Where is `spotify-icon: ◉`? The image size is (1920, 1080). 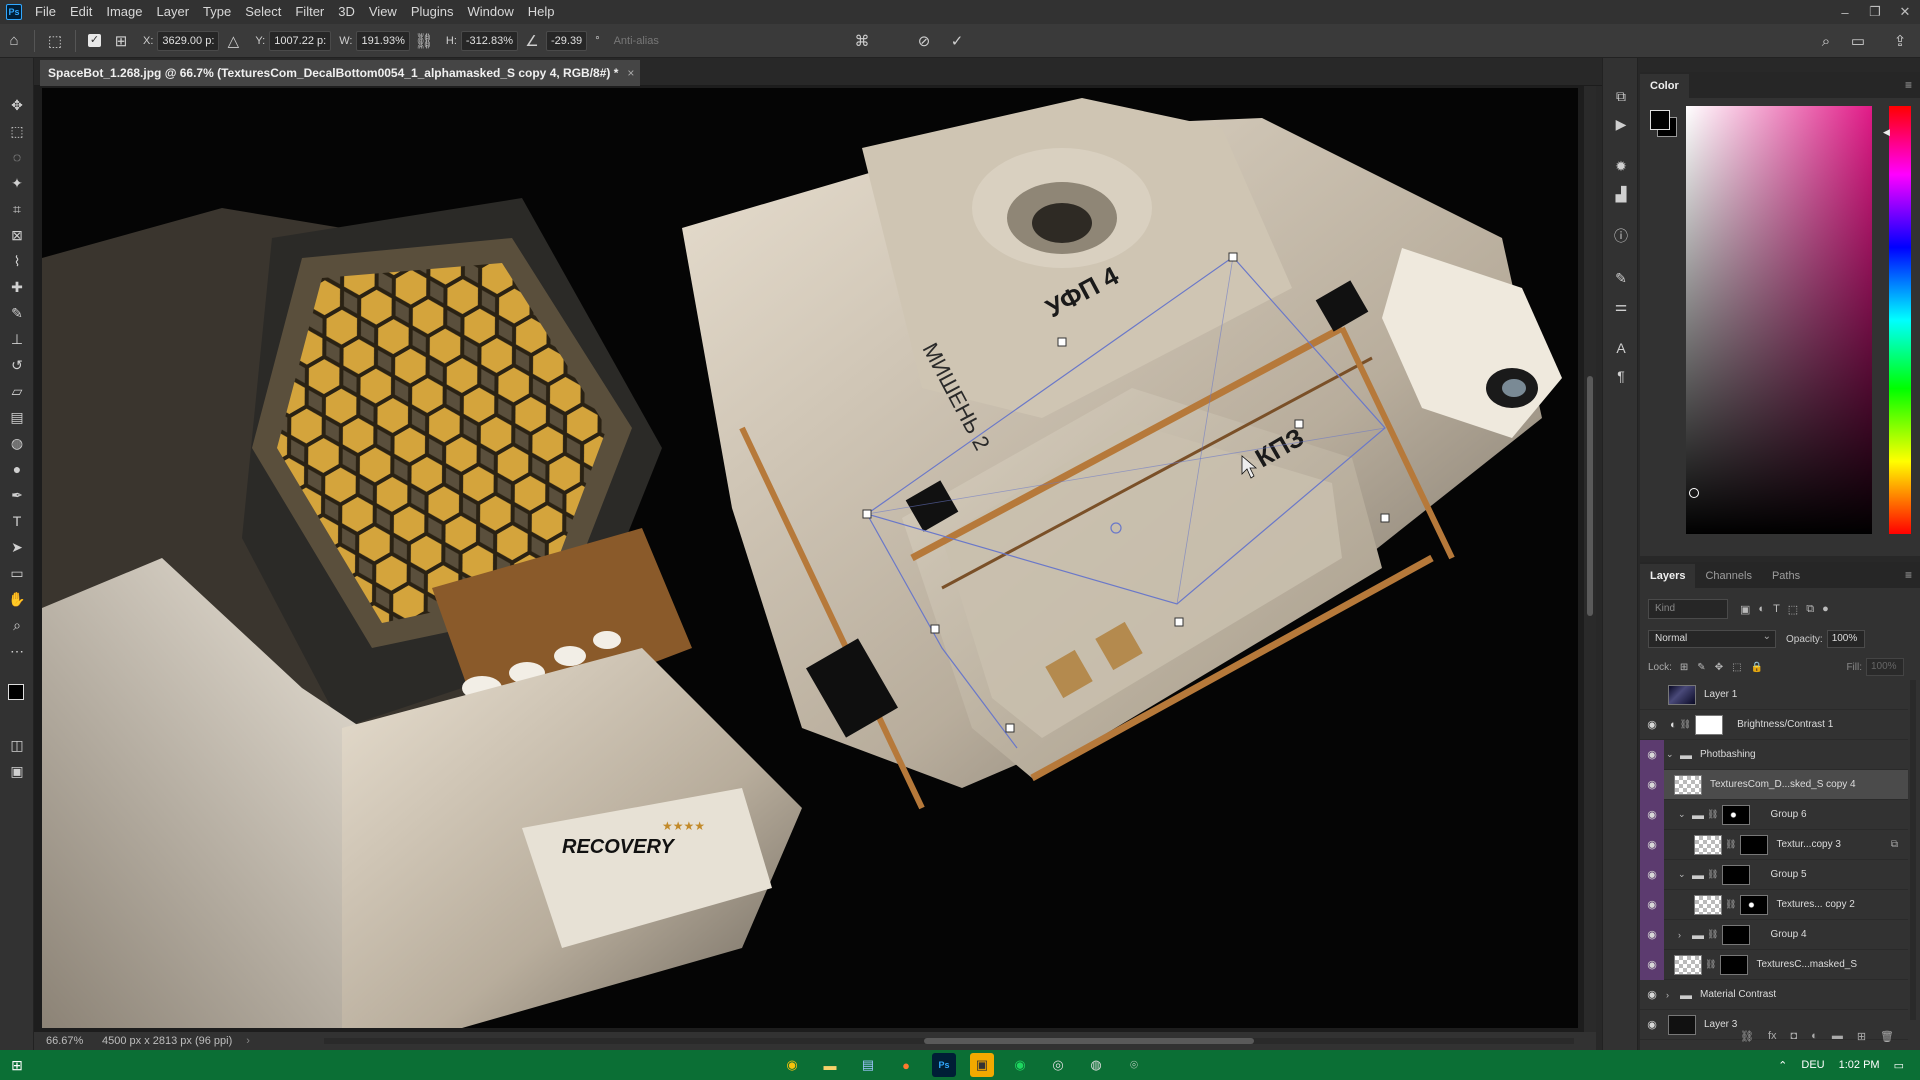 spotify-icon: ◉ is located at coordinates (1020, 1065).